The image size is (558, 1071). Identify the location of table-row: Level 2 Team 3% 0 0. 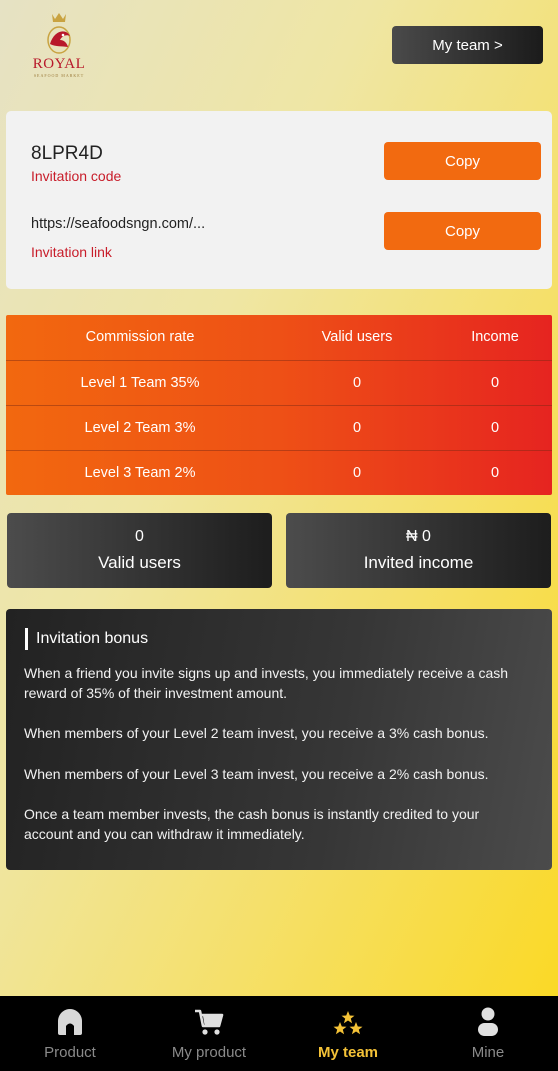
(279, 427).